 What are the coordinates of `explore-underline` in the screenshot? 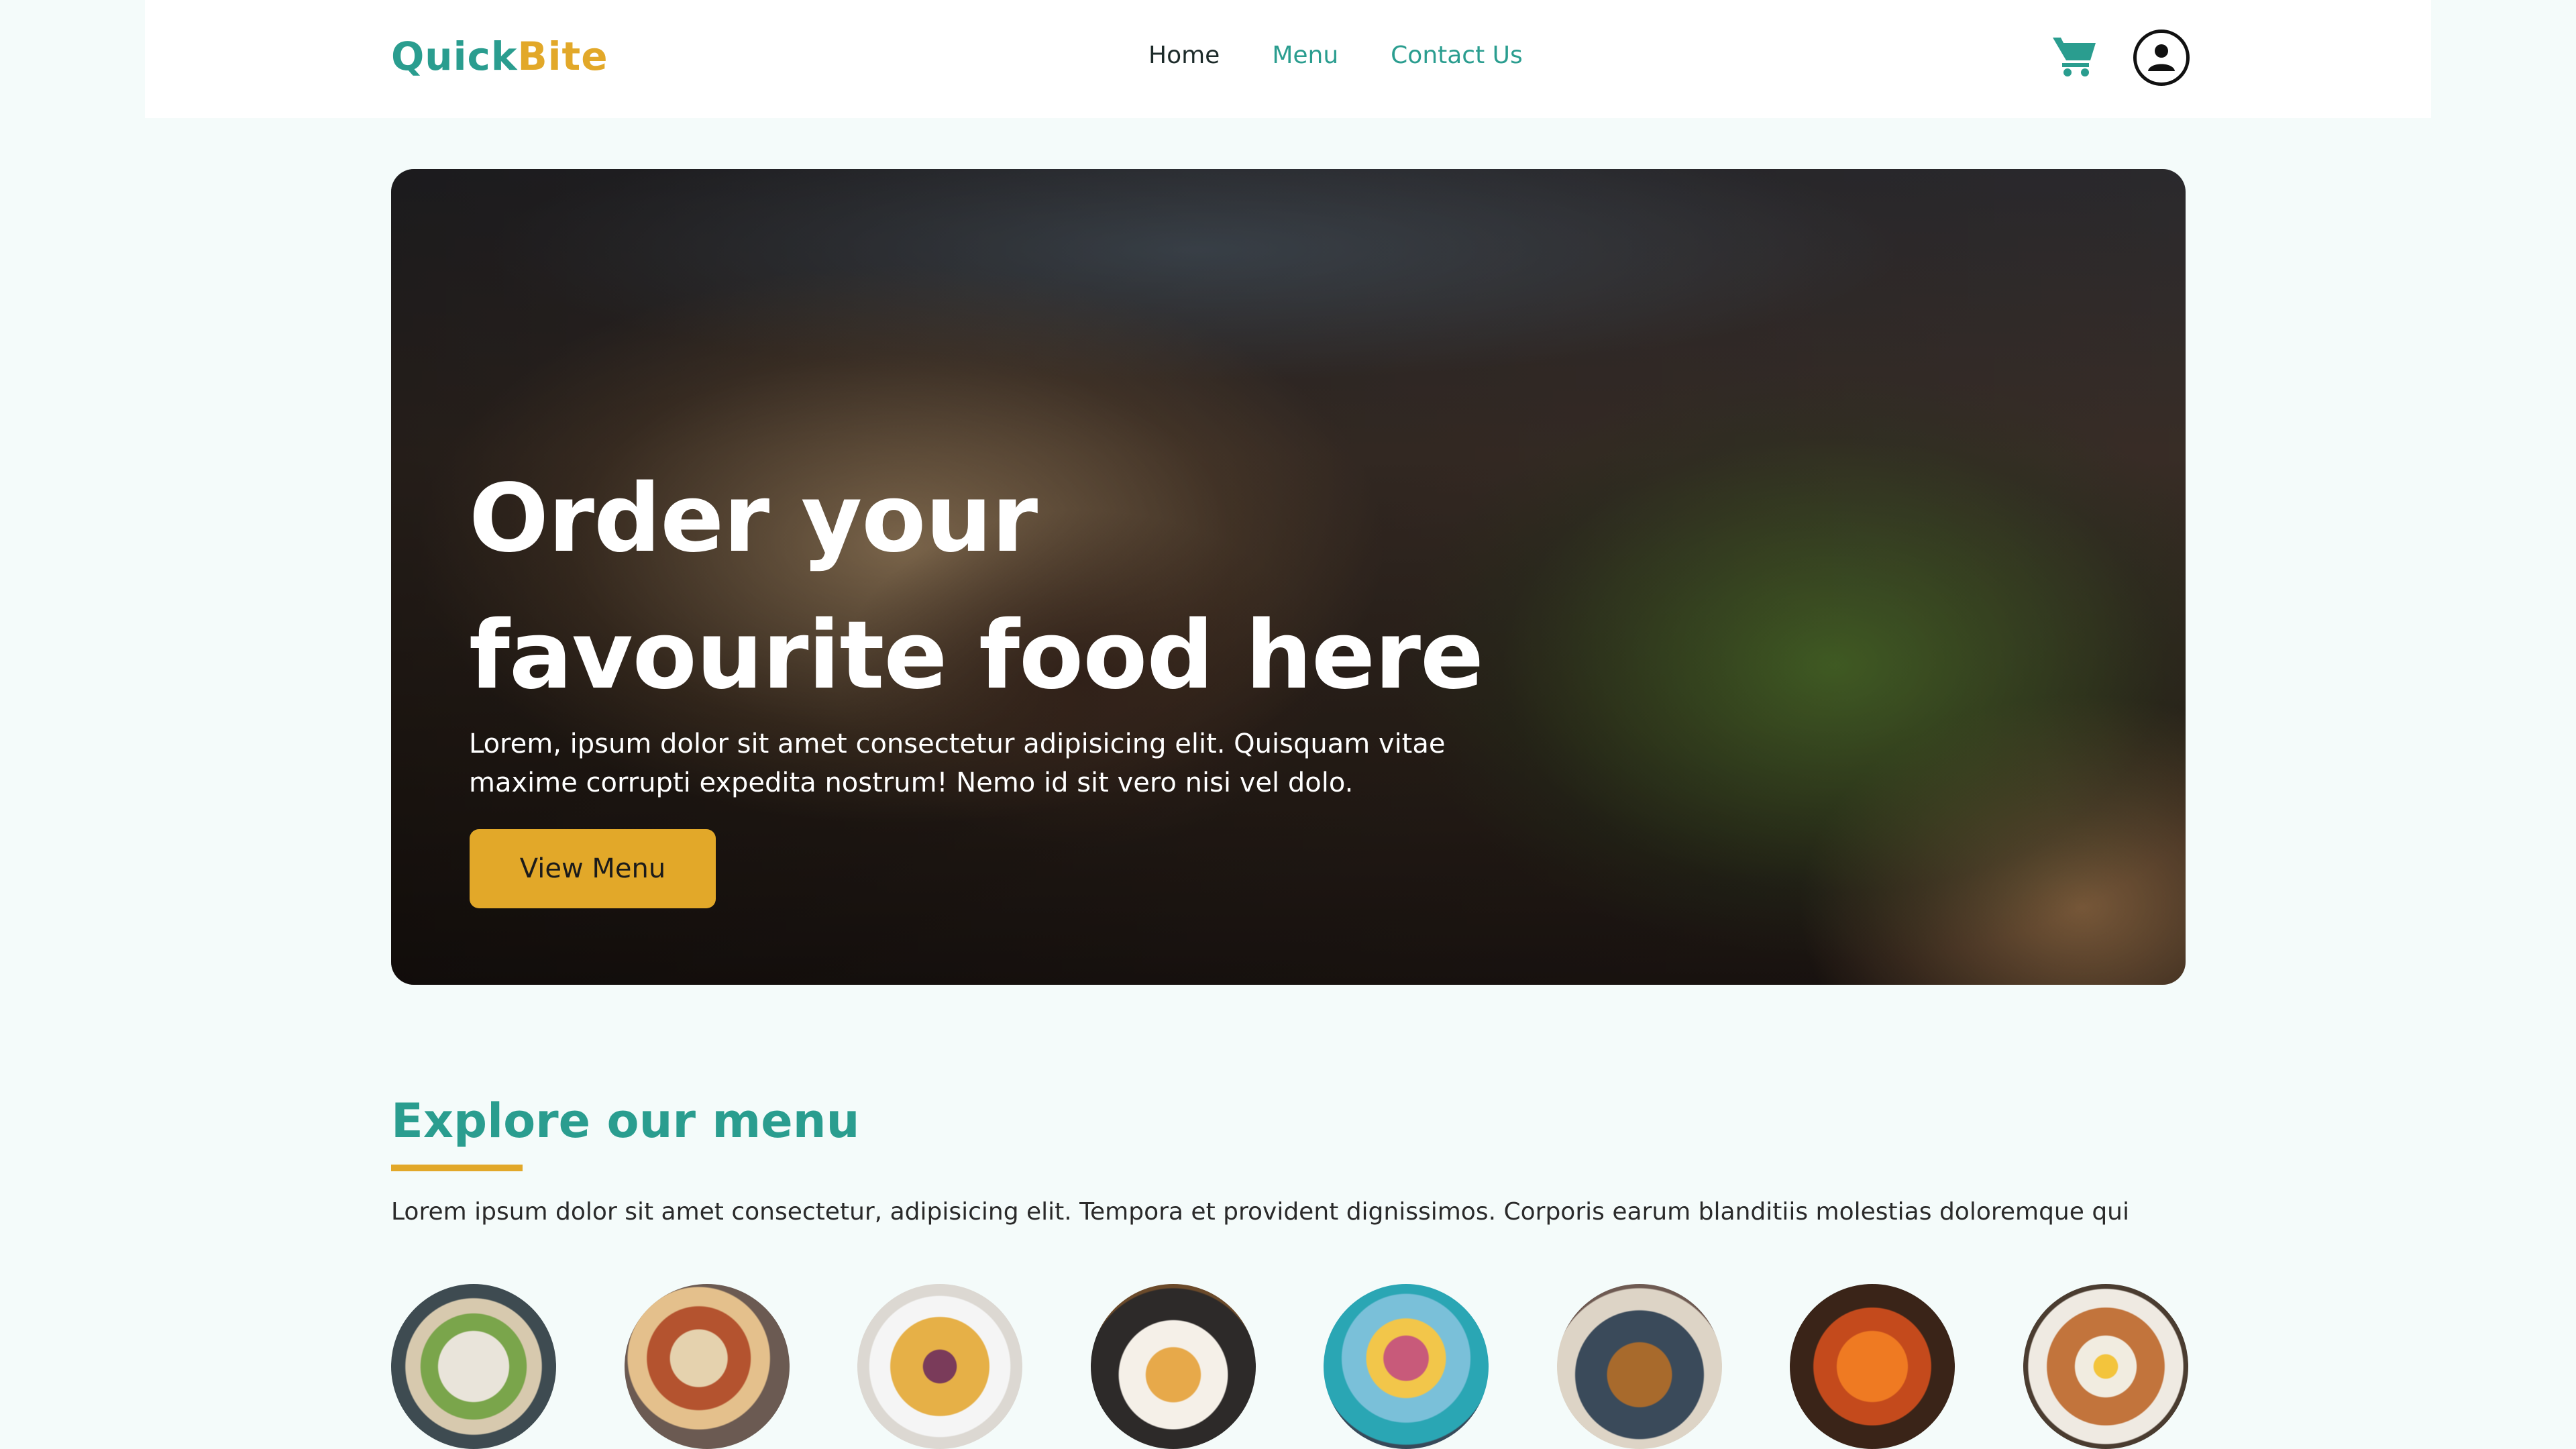 It's located at (457, 1168).